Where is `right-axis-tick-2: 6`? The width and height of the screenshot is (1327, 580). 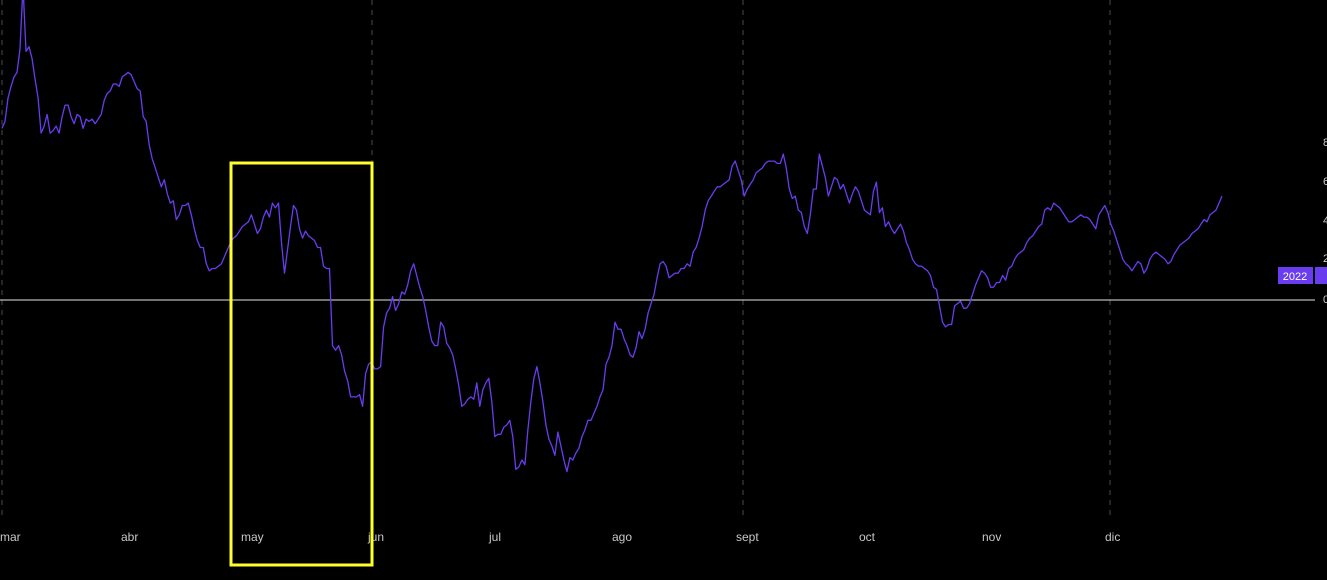 right-axis-tick-2: 6 is located at coordinates (1325, 182).